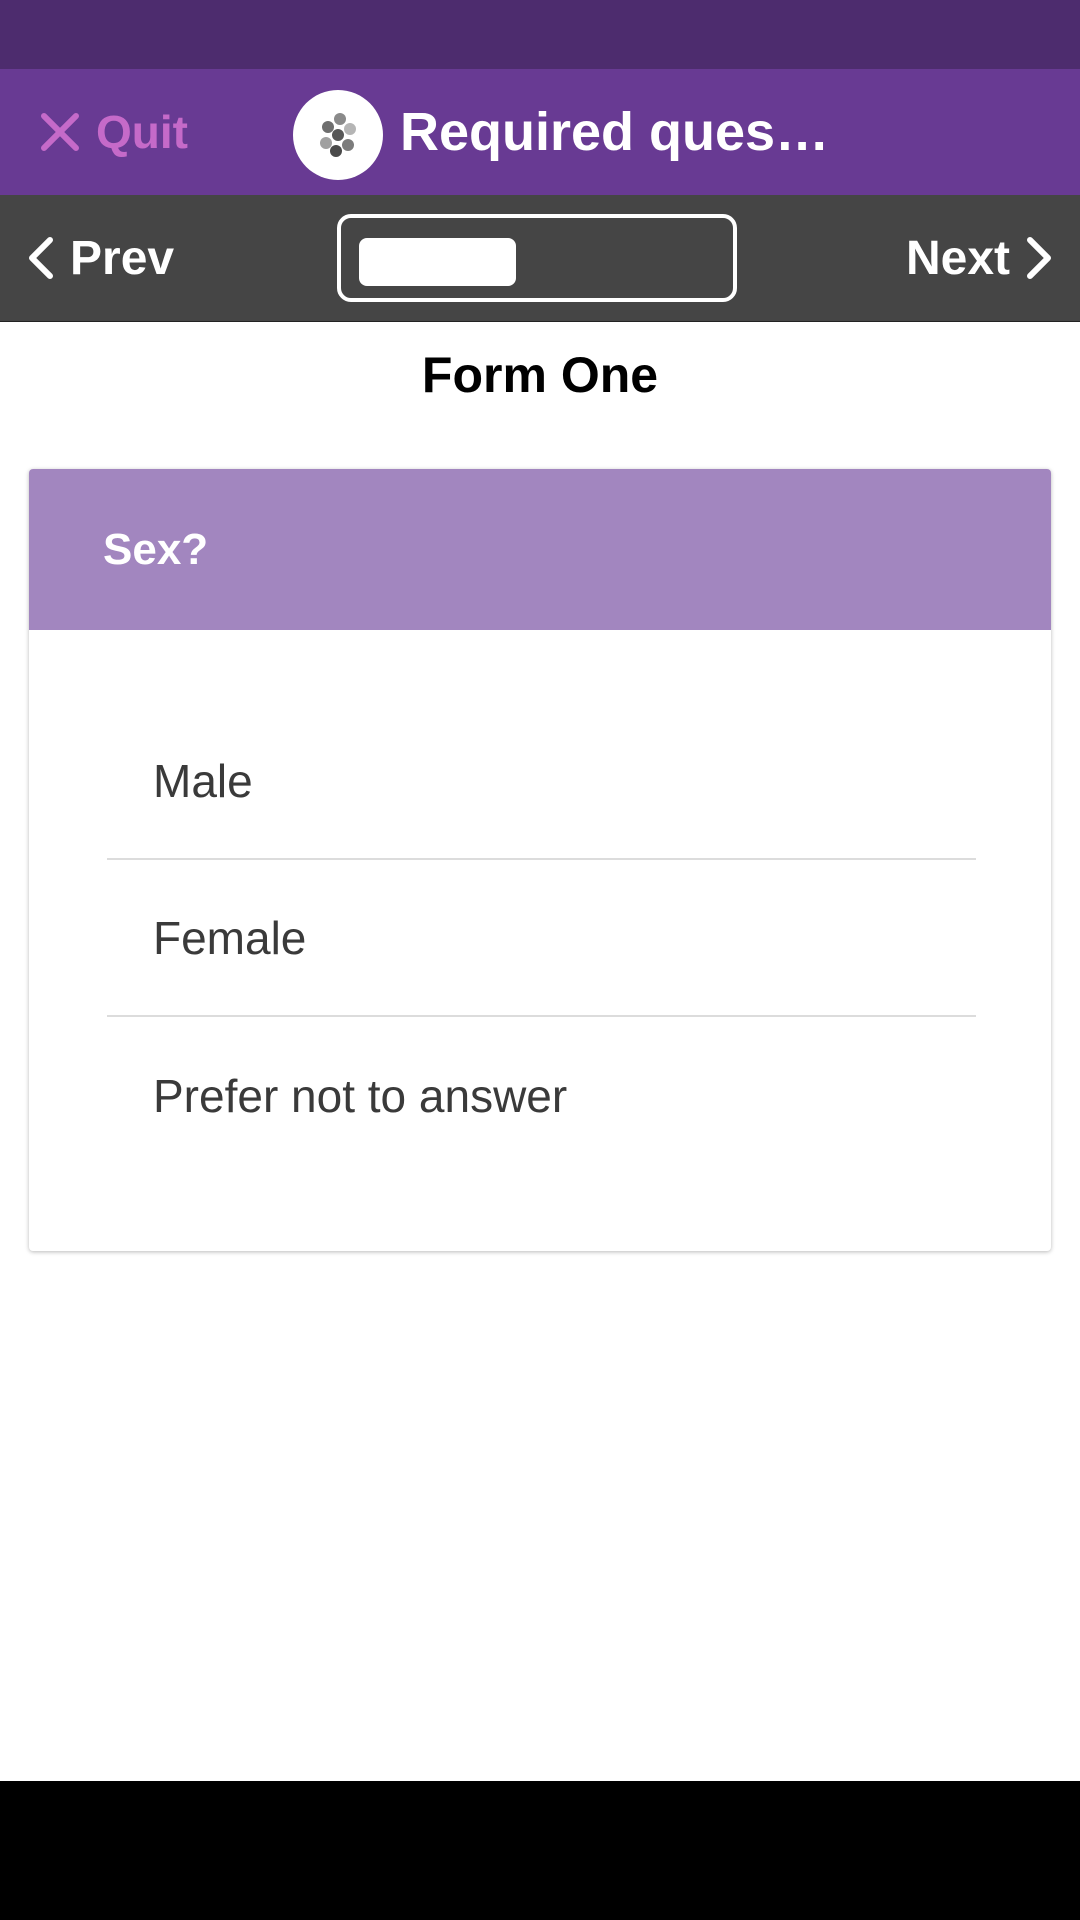 The height and width of the screenshot is (1920, 1080). What do you see at coordinates (540, 549) in the screenshot?
I see `question-header: Sex?` at bounding box center [540, 549].